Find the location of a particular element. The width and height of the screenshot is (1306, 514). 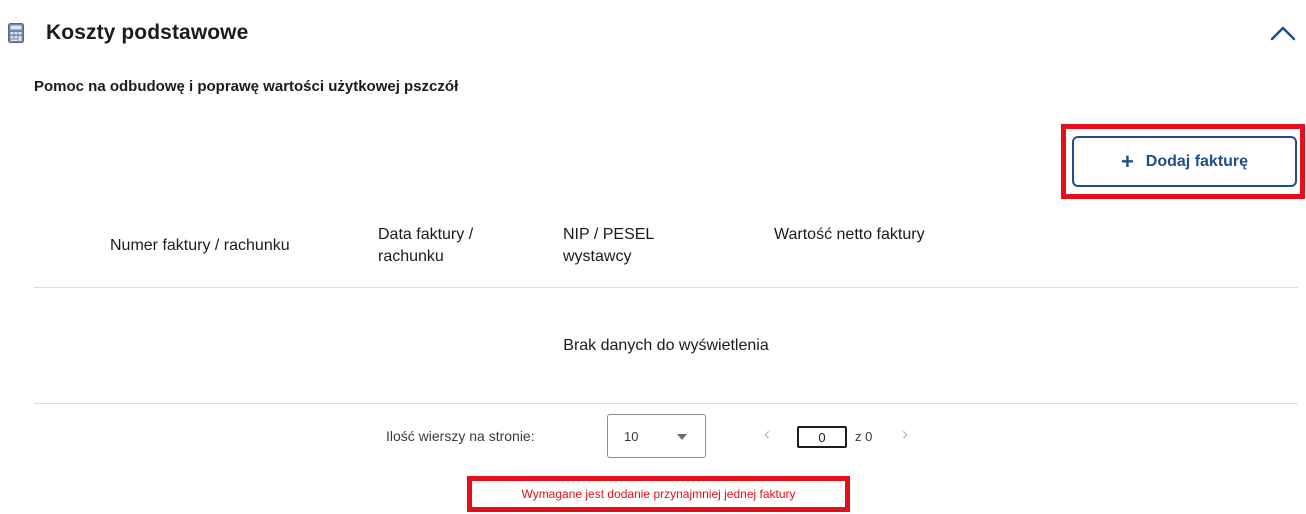

previous-page-button: ‹ is located at coordinates (767, 434).